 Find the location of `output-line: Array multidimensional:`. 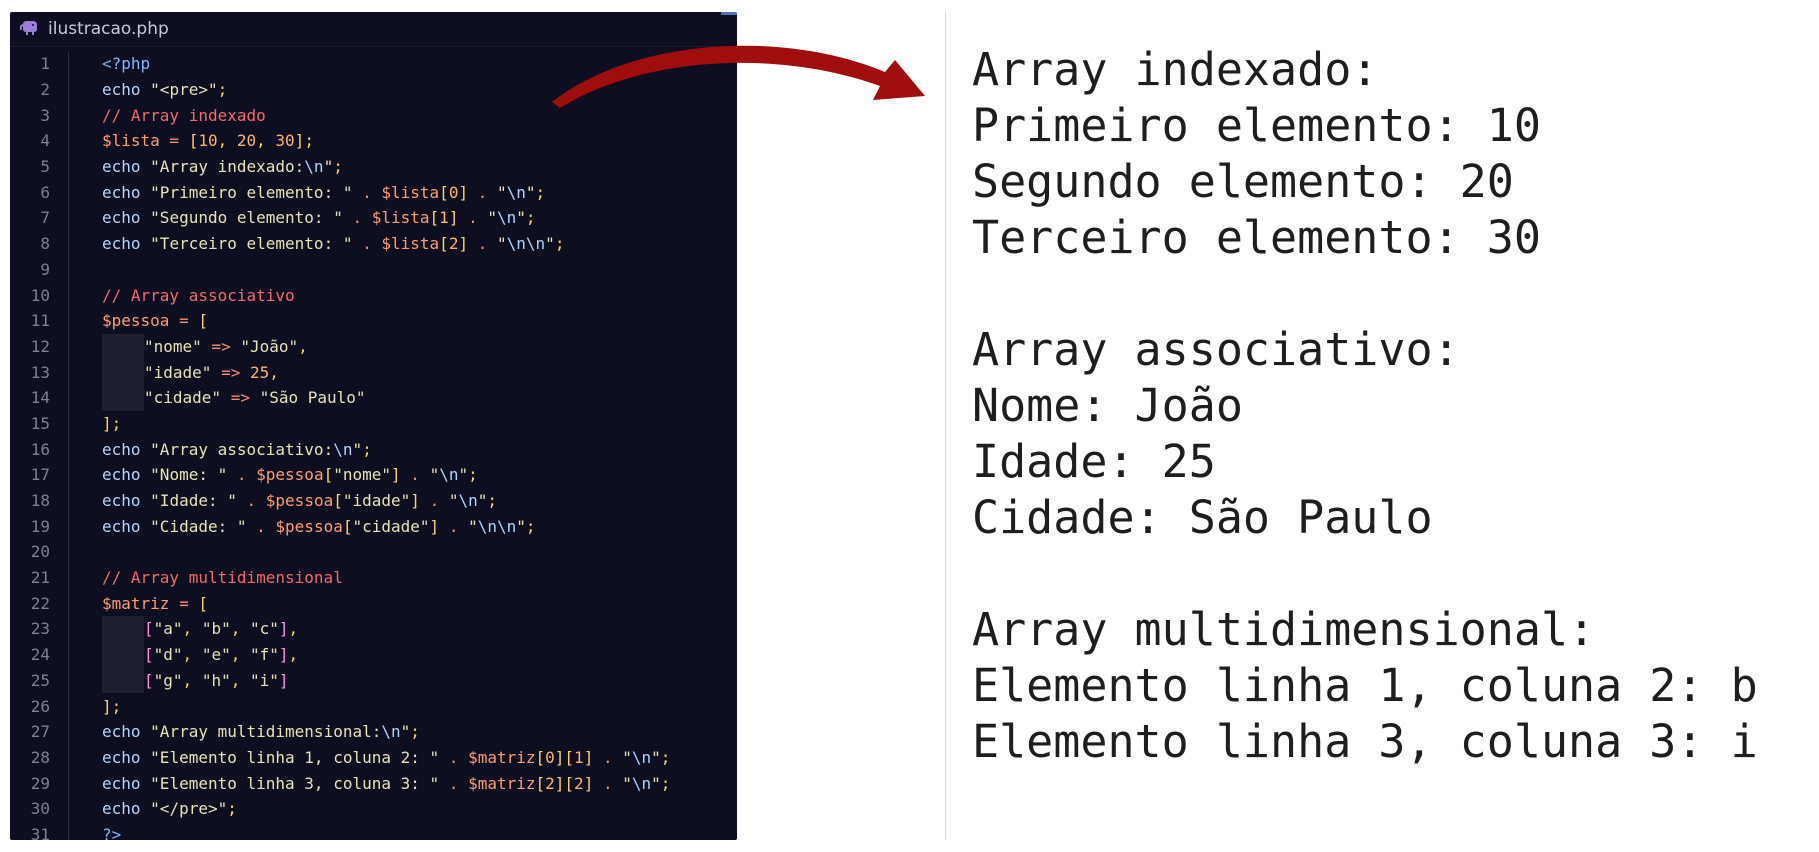

output-line: Array multidimensional: is located at coordinates (1284, 629).